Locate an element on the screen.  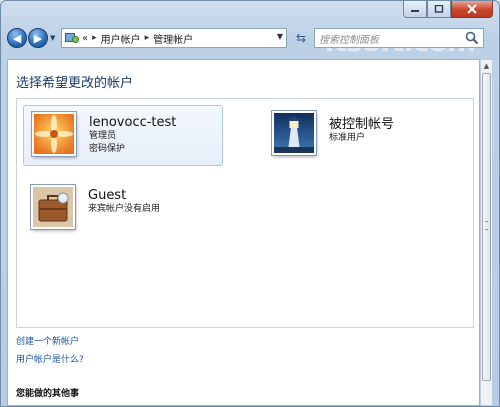
navigation-bar: ◀ ▶ ▼ « ▸ 用户帐户 ▸ 管理帐户 ▼ ⇆ 搜索控制面板 is located at coordinates (250, 38).